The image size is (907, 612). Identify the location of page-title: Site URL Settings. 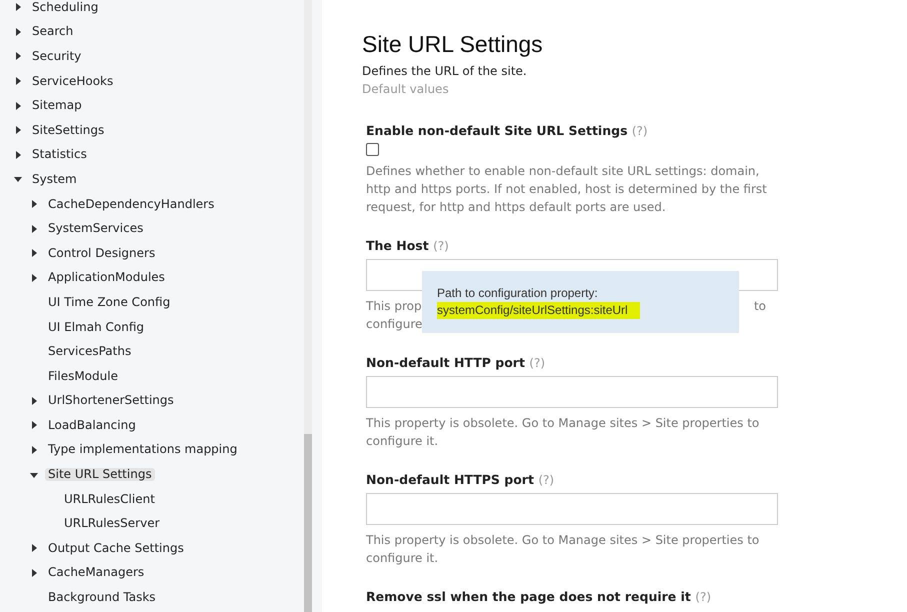
(453, 44).